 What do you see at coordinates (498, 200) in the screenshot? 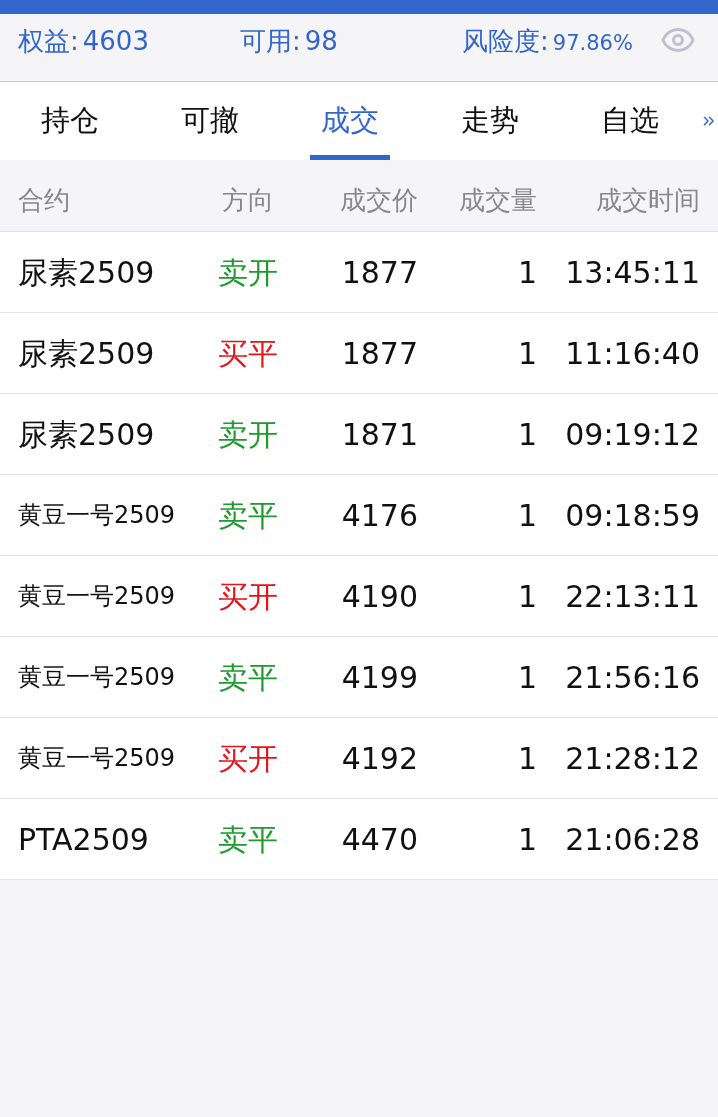
I see `column-header: 成交量` at bounding box center [498, 200].